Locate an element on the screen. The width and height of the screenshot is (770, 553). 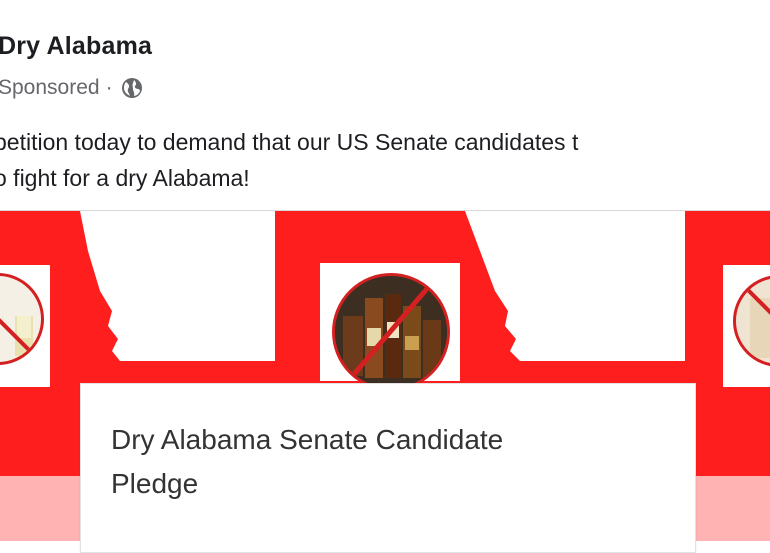
icon-box-center is located at coordinates (390, 327).